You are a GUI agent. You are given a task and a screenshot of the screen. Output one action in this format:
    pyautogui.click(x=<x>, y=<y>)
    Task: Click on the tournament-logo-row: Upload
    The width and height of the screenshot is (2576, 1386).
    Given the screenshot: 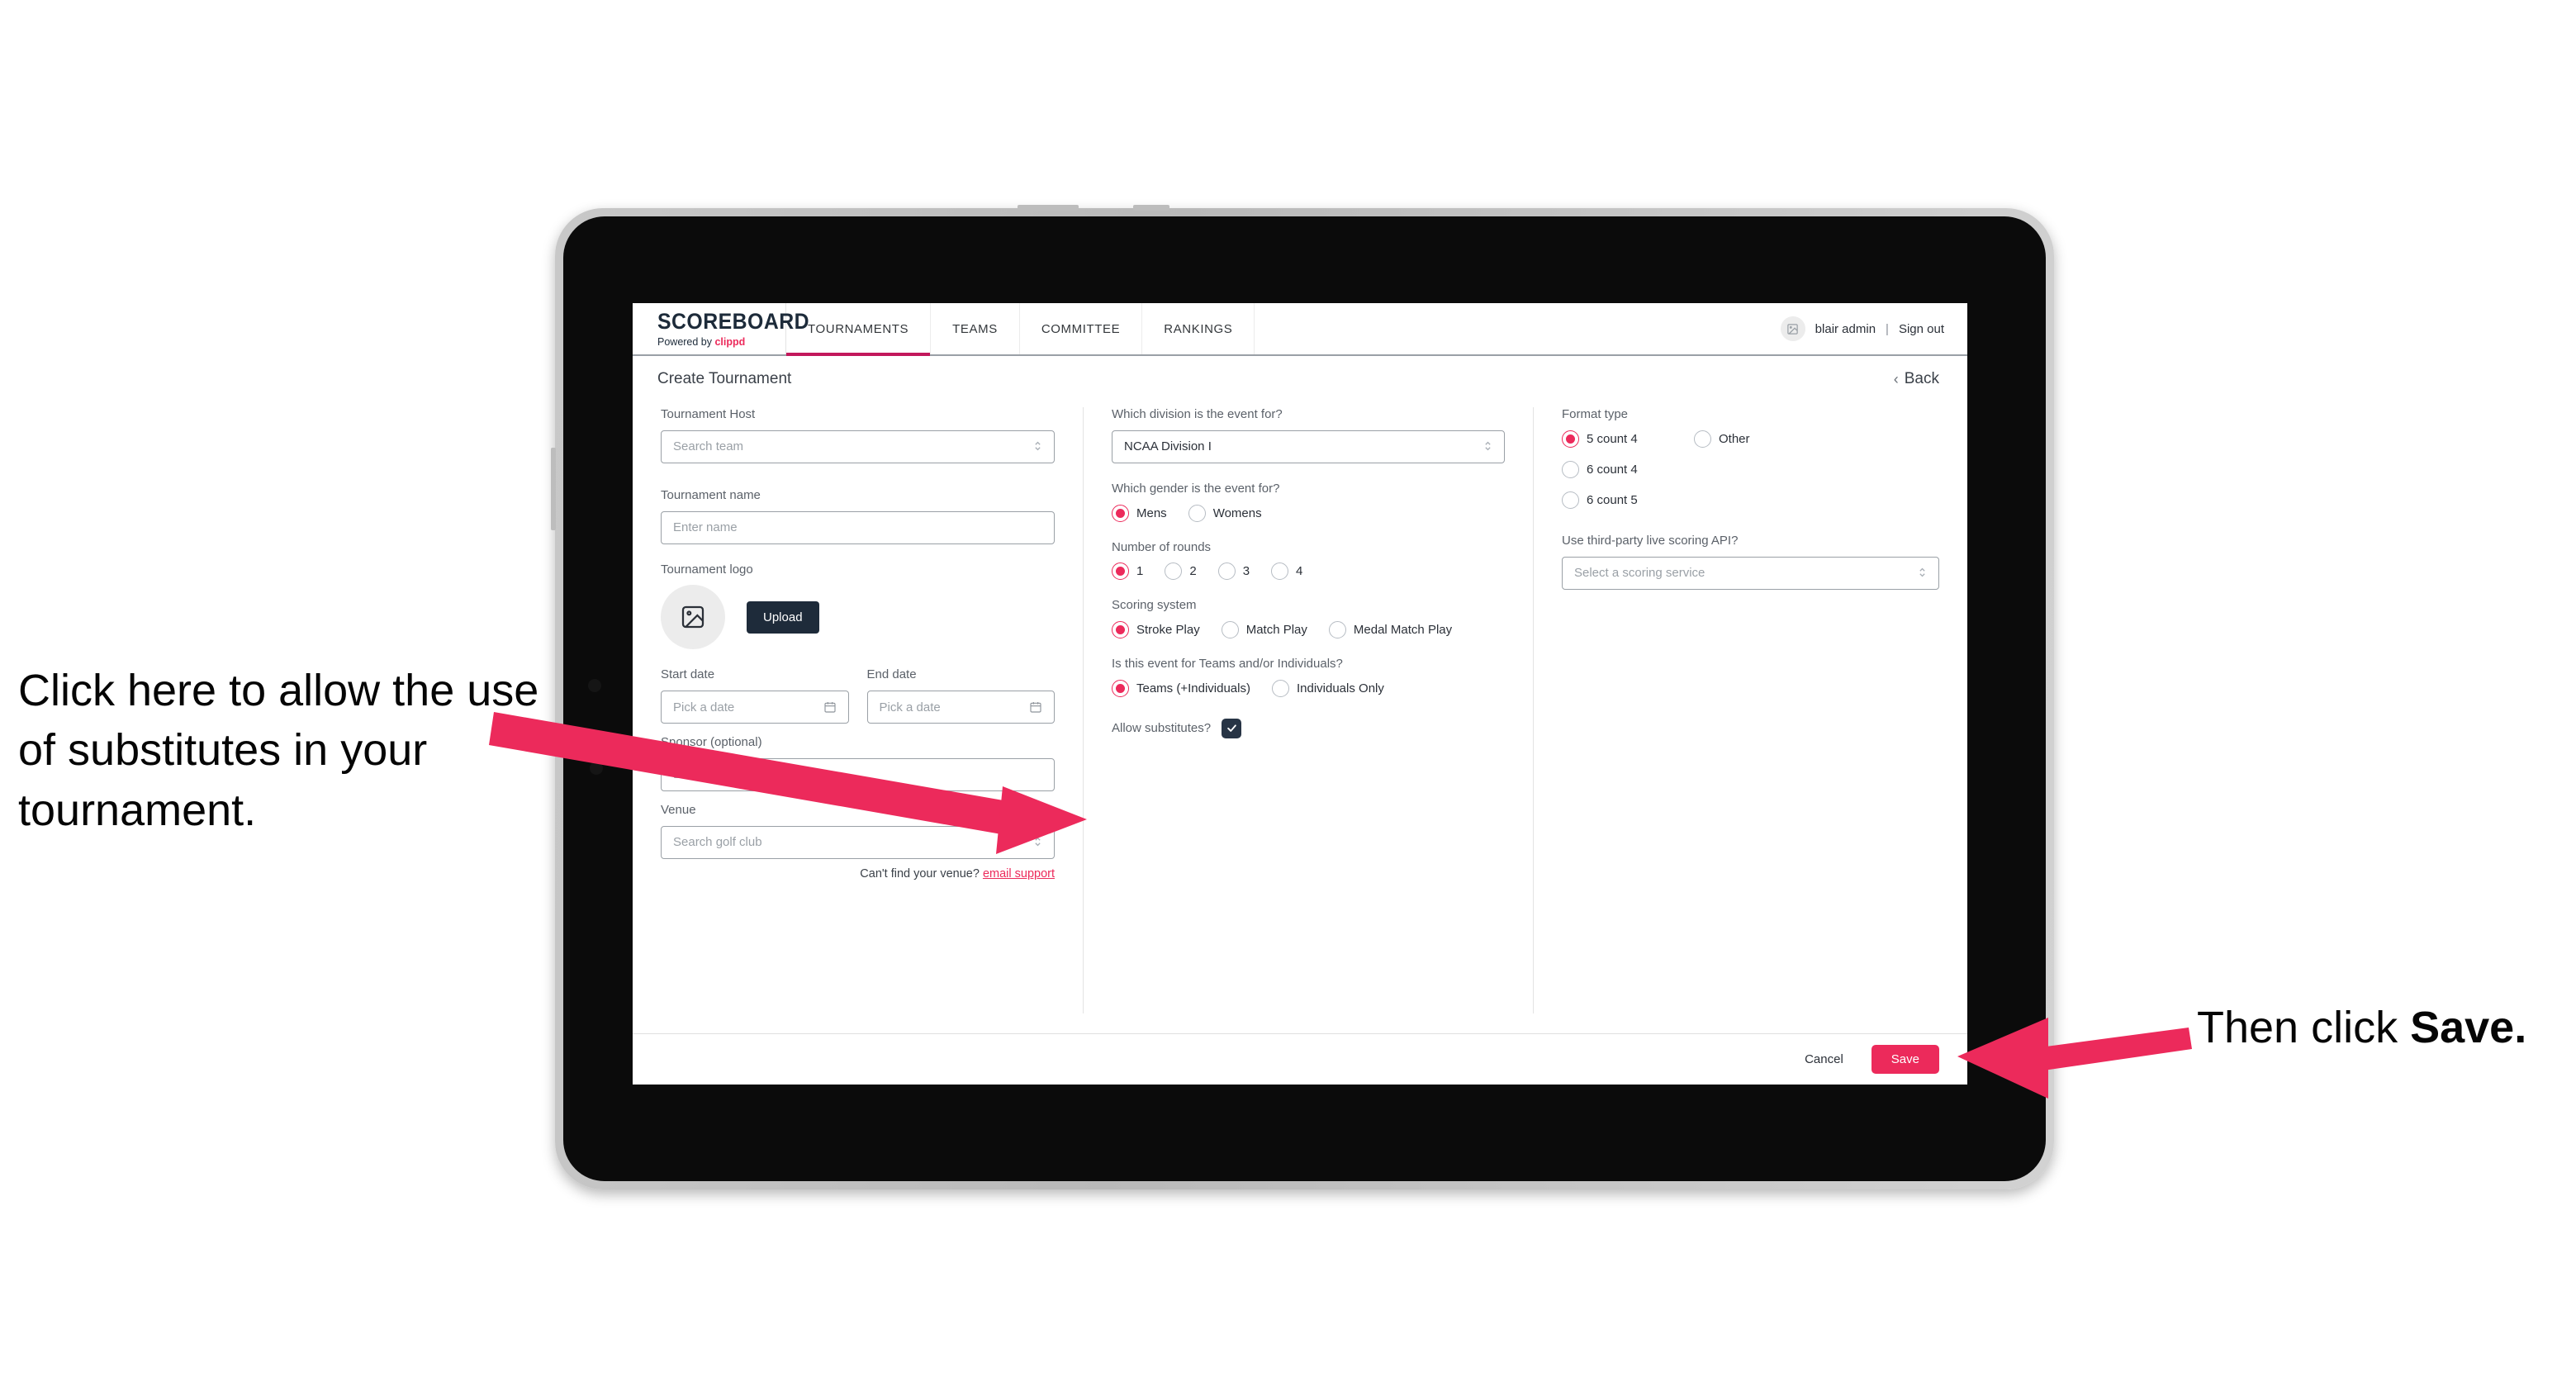 What is the action you would take?
    pyautogui.click(x=858, y=617)
    